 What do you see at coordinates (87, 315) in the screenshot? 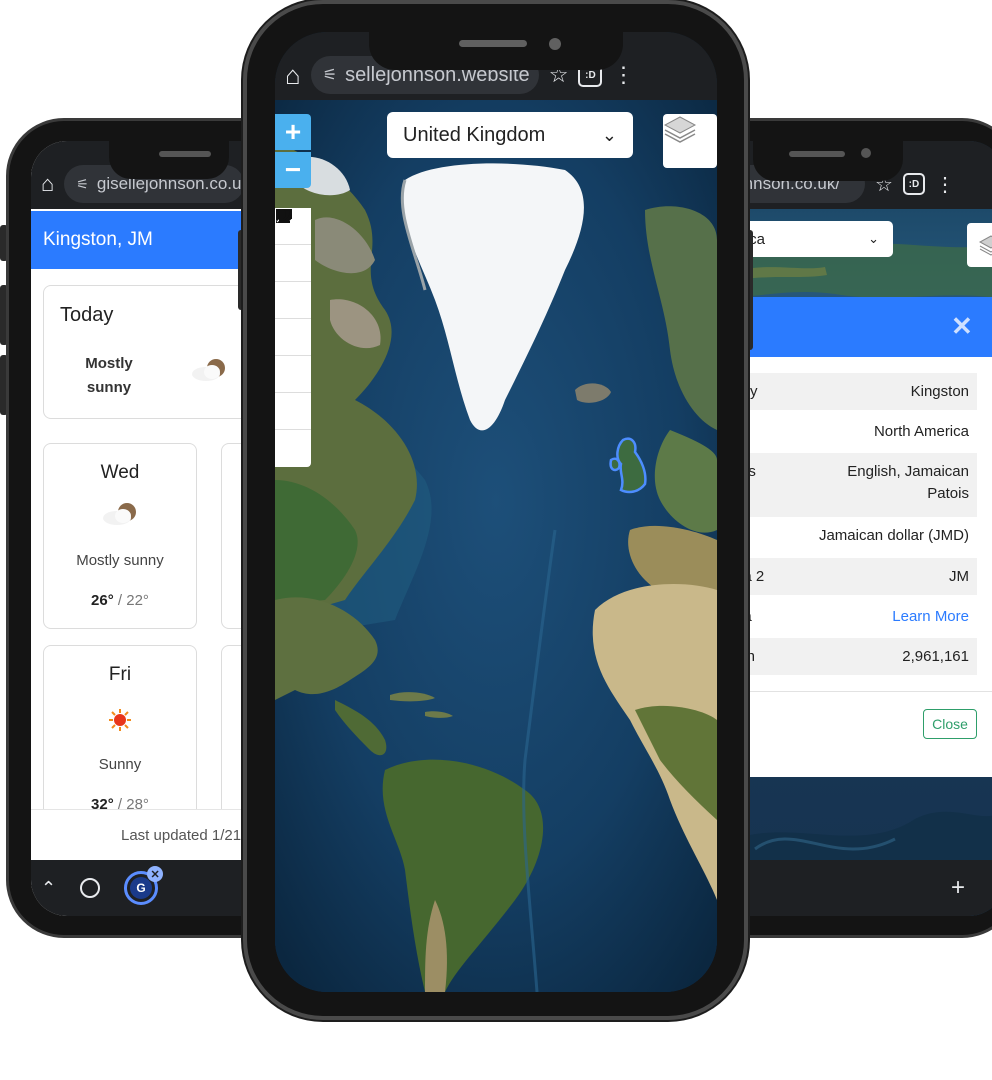
I see `today-title: Today` at bounding box center [87, 315].